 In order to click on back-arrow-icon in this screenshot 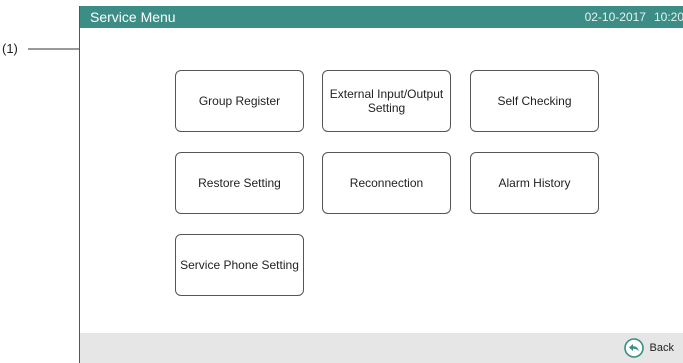, I will do `click(633, 348)`.